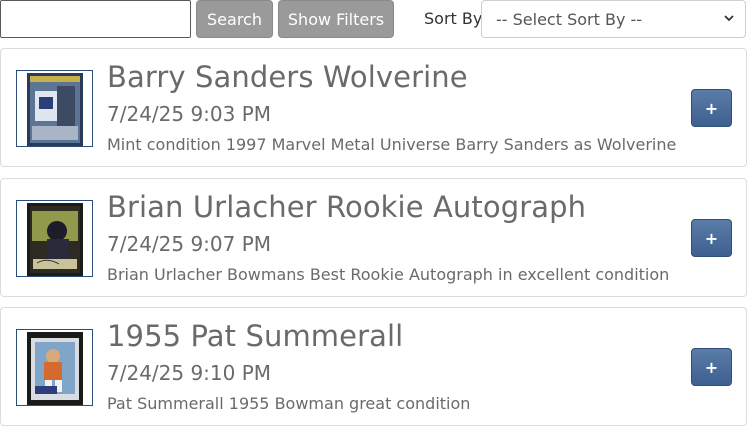 The width and height of the screenshot is (748, 427). I want to click on sort-by-selected-value: -- Select Sort By --, so click(569, 19).